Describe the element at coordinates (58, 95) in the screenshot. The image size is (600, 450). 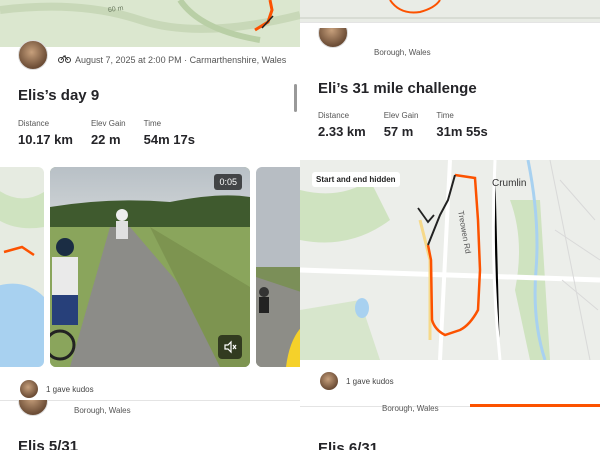
I see `activity-title: Elis’s day 9` at that location.